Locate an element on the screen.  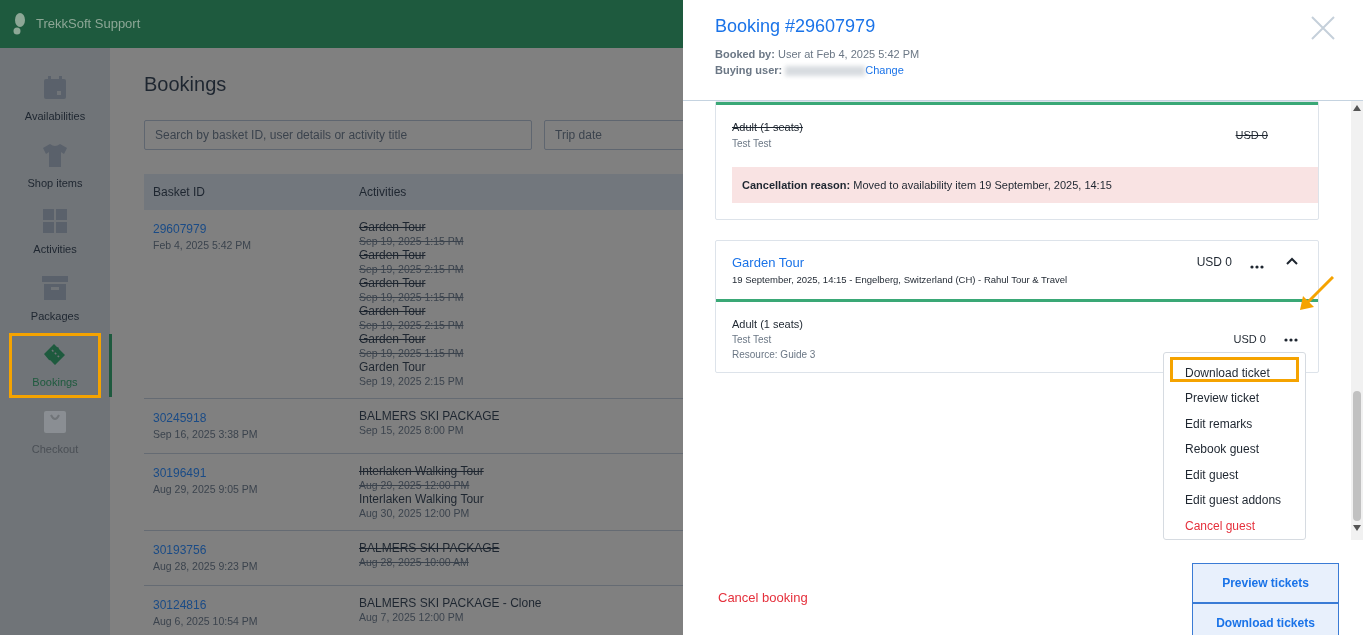
guest-resource: Resource: Guide 3 is located at coordinates (774, 355).